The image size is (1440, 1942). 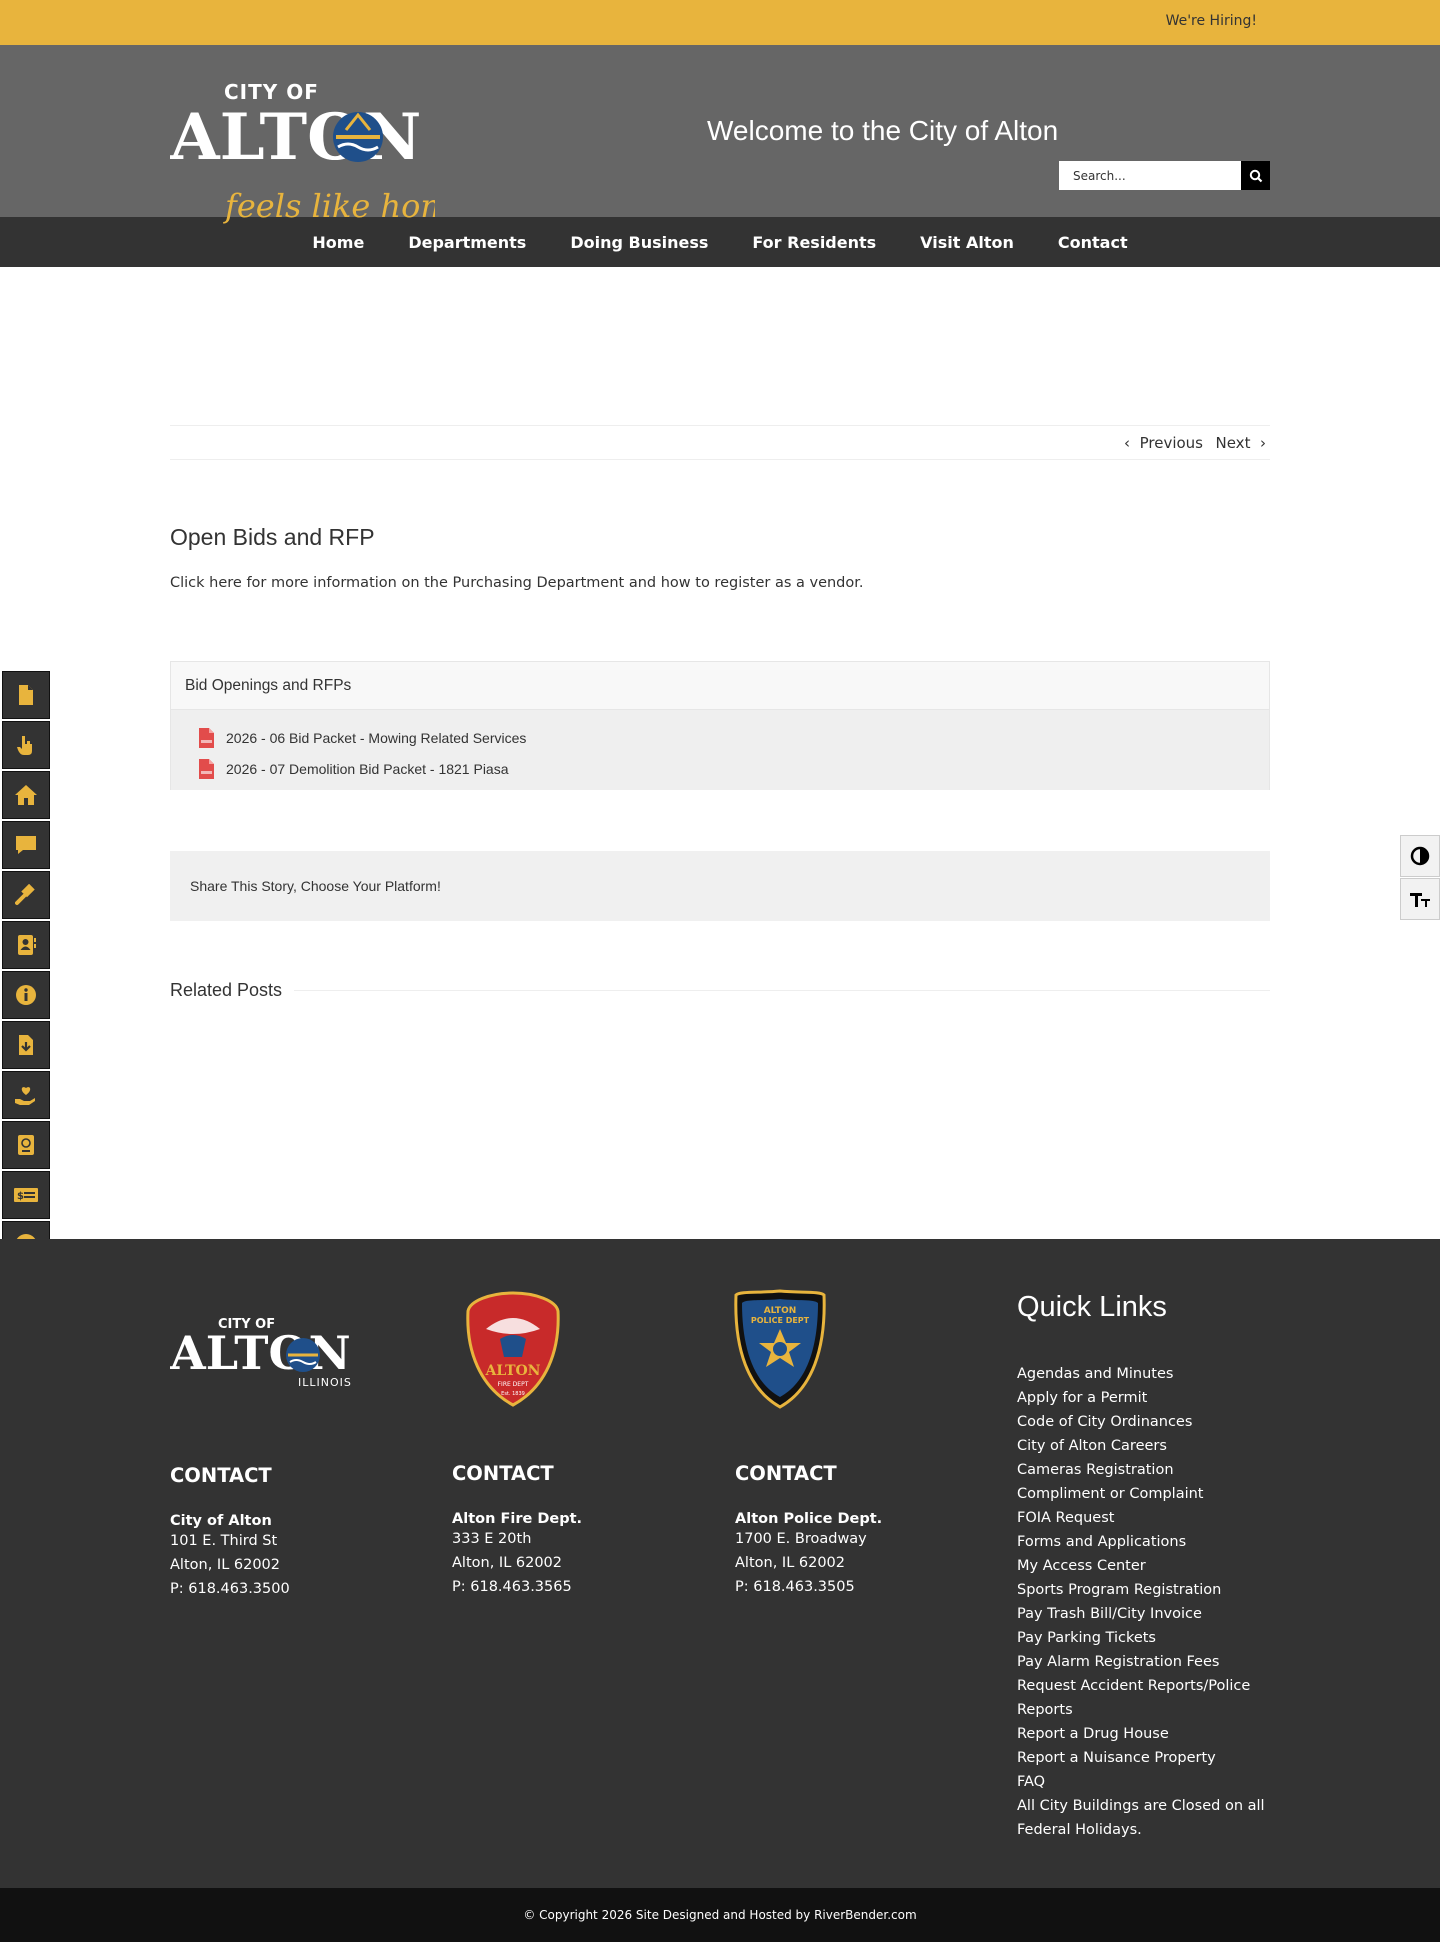 I want to click on heart-hand-icon, so click(x=25, y=1096).